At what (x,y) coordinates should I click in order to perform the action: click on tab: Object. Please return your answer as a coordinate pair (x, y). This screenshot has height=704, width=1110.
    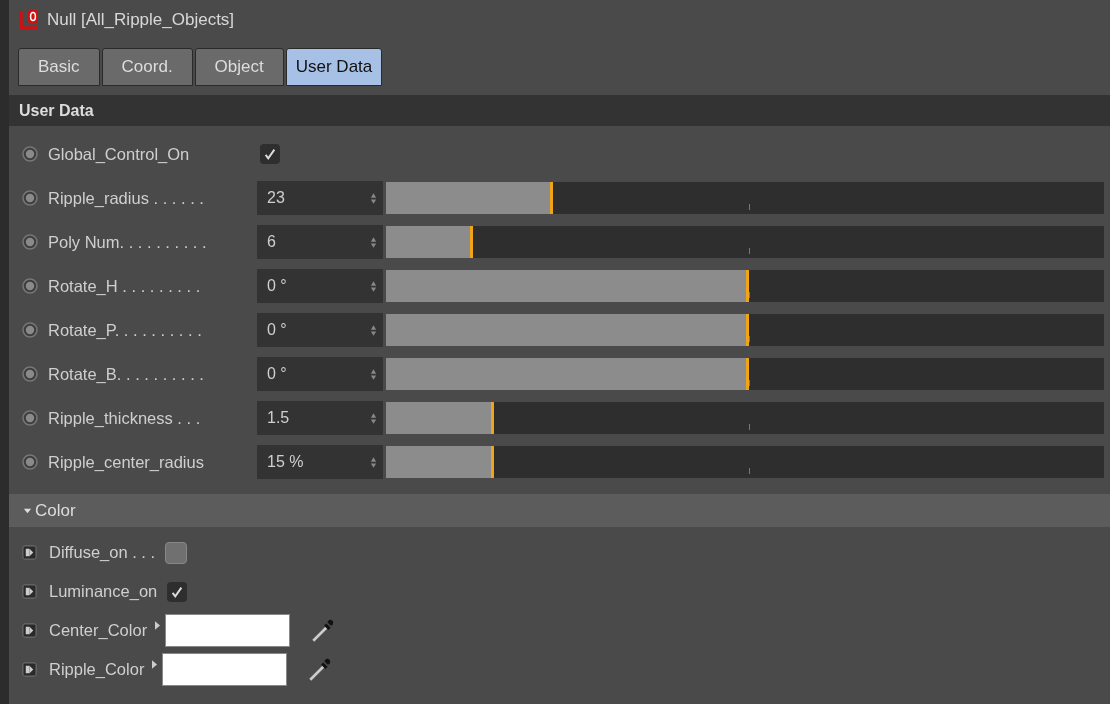
    Looking at the image, I should click on (239, 67).